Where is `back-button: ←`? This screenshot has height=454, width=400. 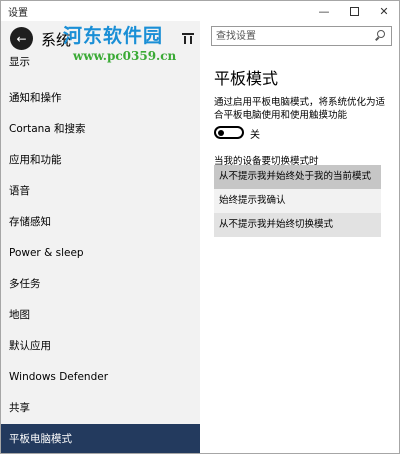
back-button: ← is located at coordinates (21, 38).